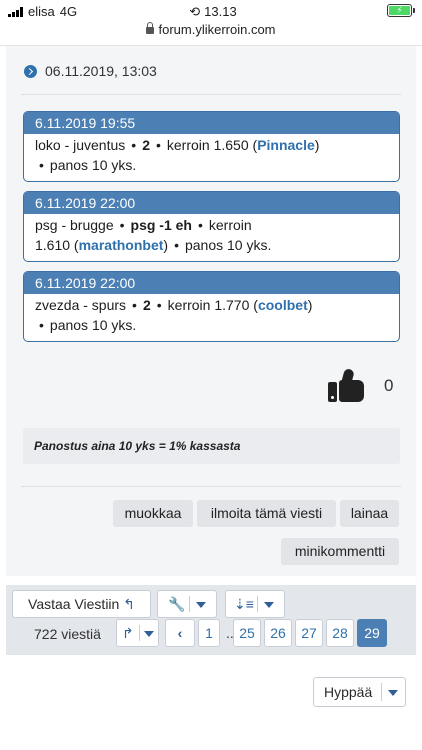 The image size is (422, 750). Describe the element at coordinates (278, 633) in the screenshot. I see `page-button: 26` at that location.